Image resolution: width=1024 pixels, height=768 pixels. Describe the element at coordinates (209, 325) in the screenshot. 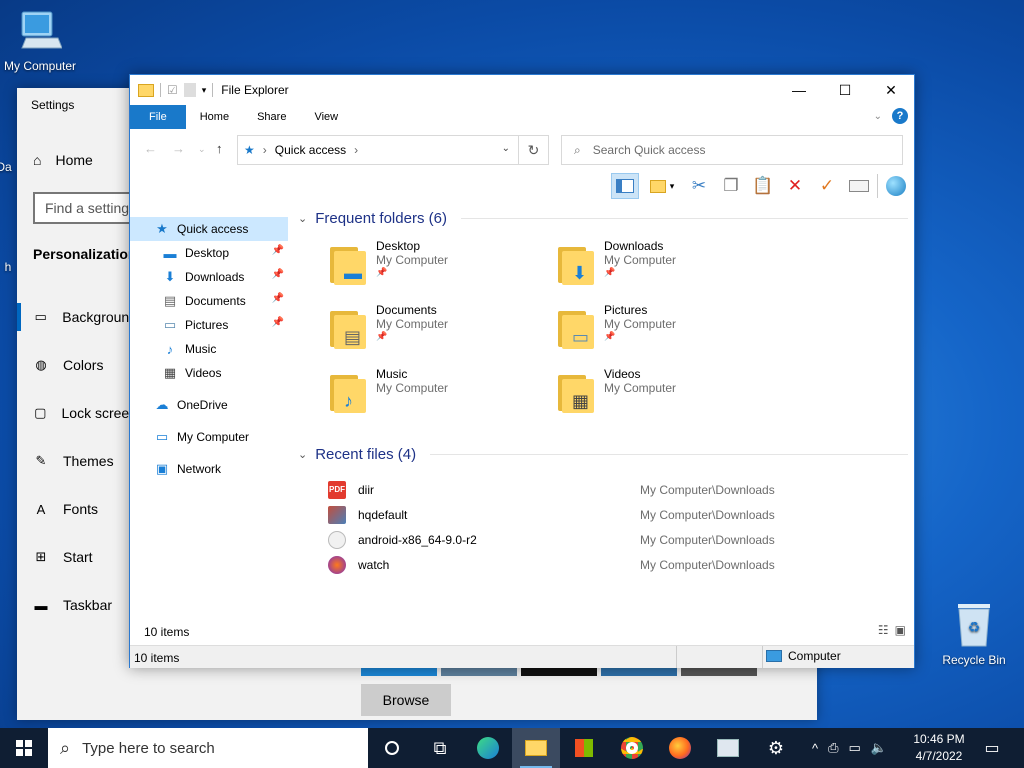

I see `nav-pictures: ▭ Pictures 📌` at that location.